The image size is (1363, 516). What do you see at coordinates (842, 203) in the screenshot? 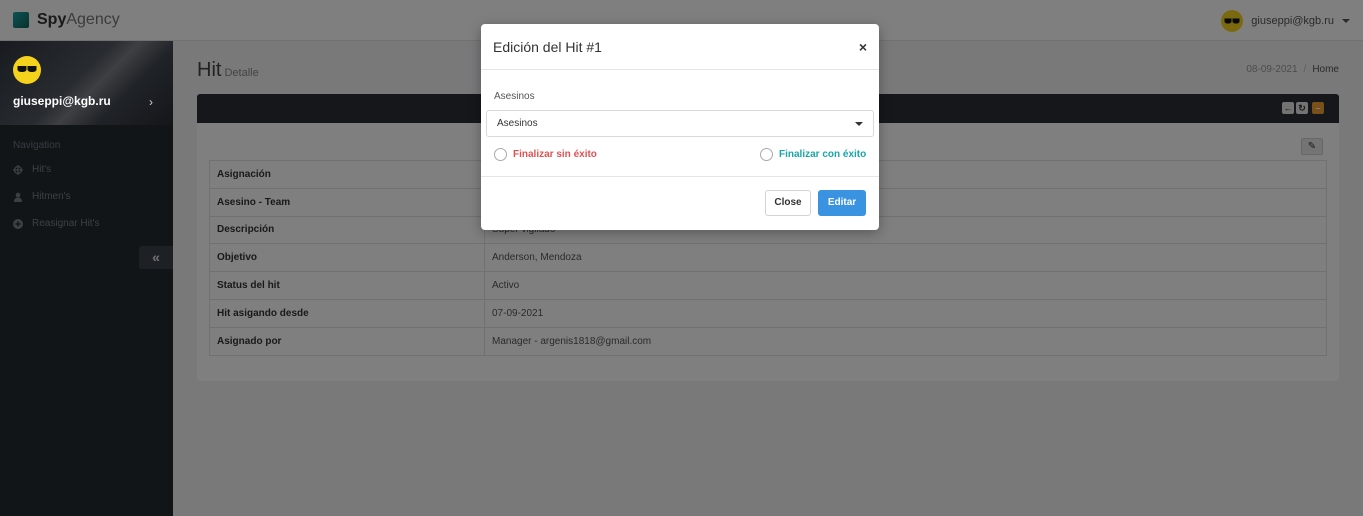
I see `edit-button: Editar` at bounding box center [842, 203].